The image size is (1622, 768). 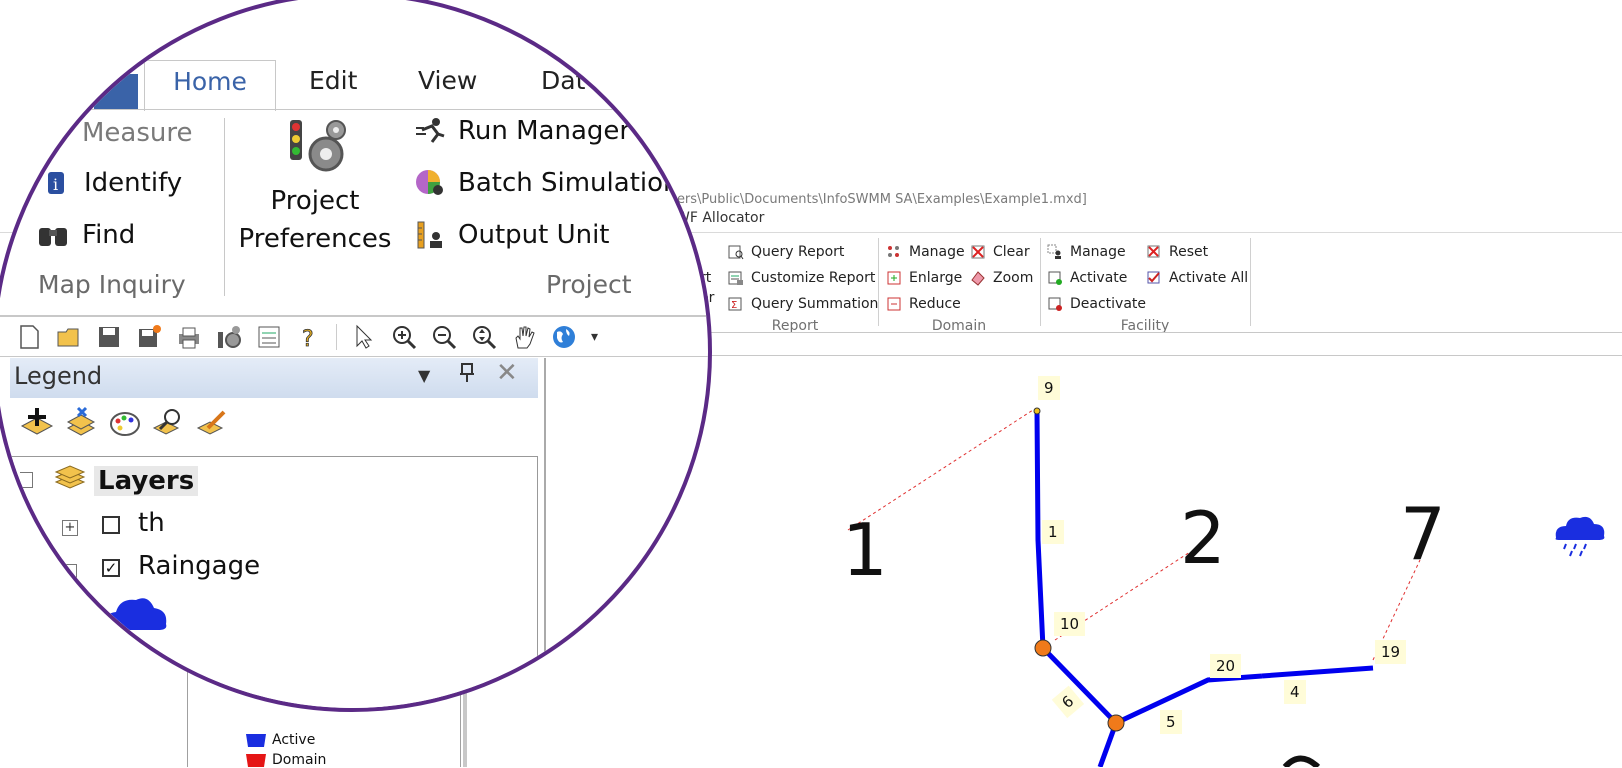 I want to click on measure-label: Measure, so click(x=137, y=133).